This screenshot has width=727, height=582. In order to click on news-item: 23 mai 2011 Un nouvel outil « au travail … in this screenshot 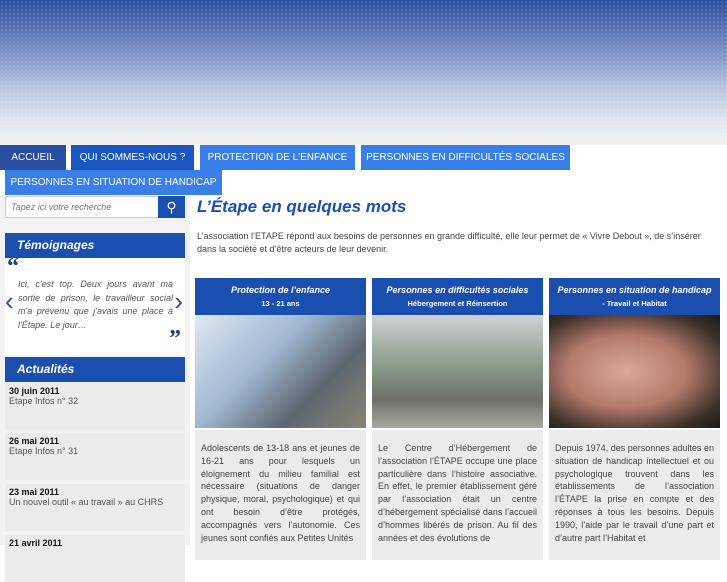, I will do `click(95, 507)`.